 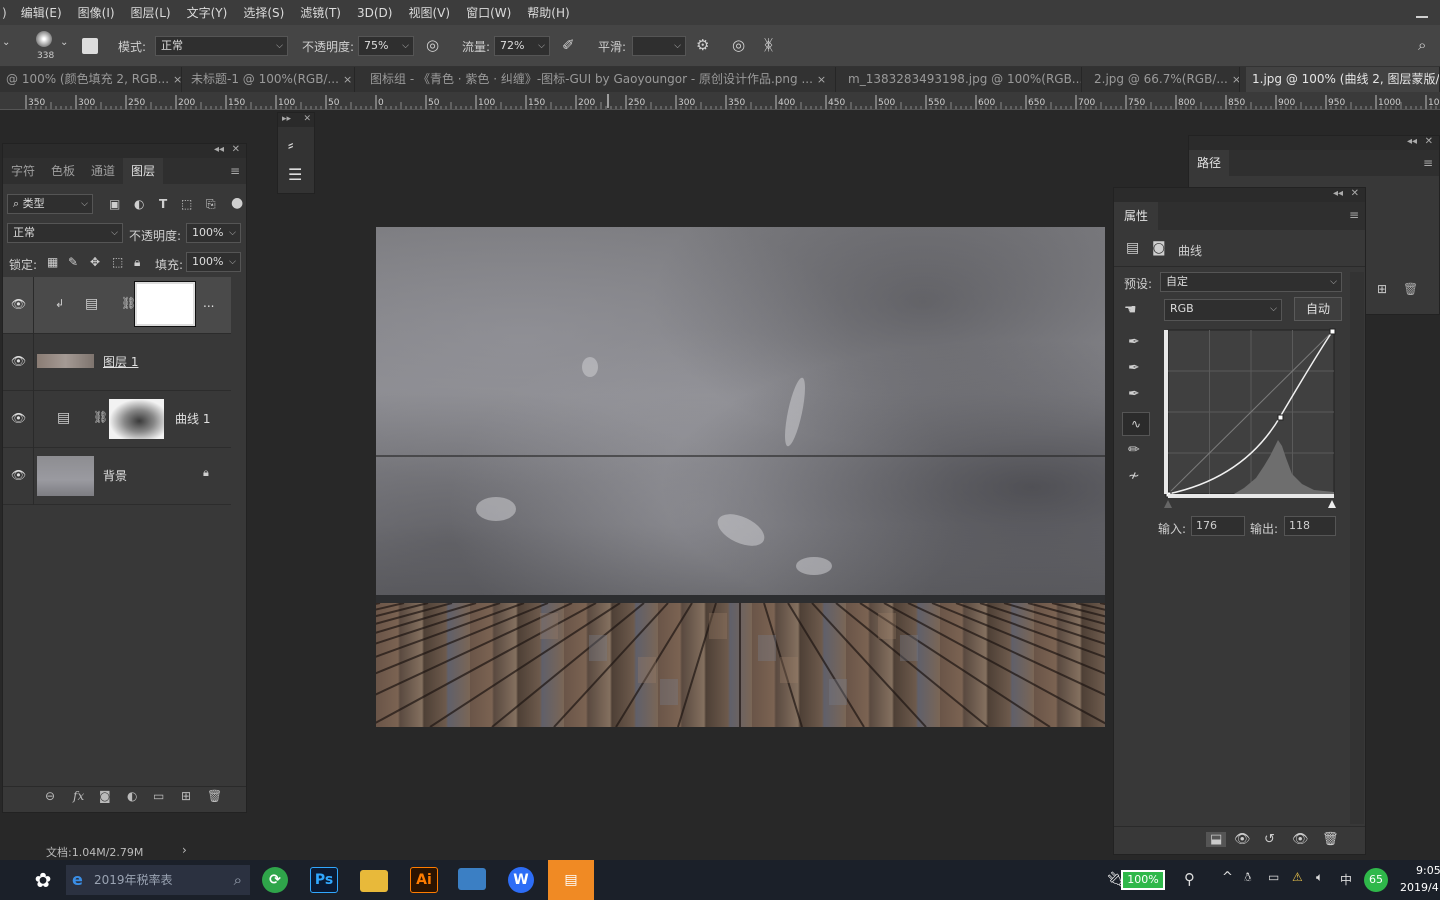 I want to click on gray-point-eyedropper-icon: ✒, so click(x=1134, y=368).